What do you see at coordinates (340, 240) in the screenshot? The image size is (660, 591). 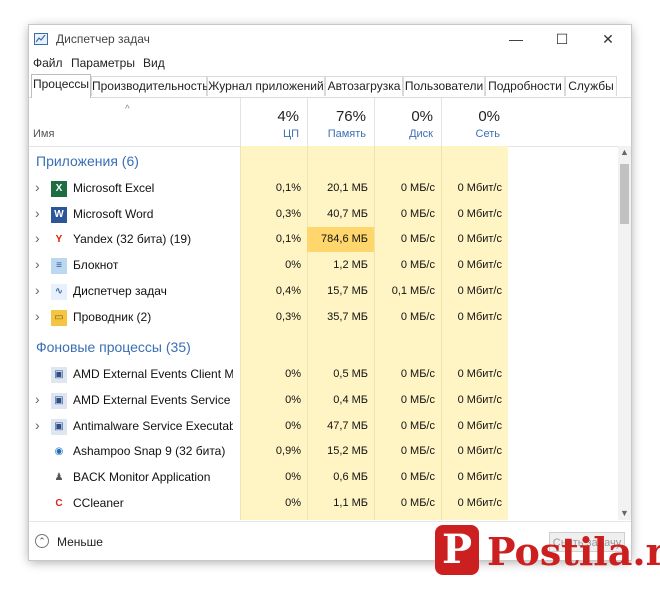 I see `process-mem-cell: 784,6 МБ` at bounding box center [340, 240].